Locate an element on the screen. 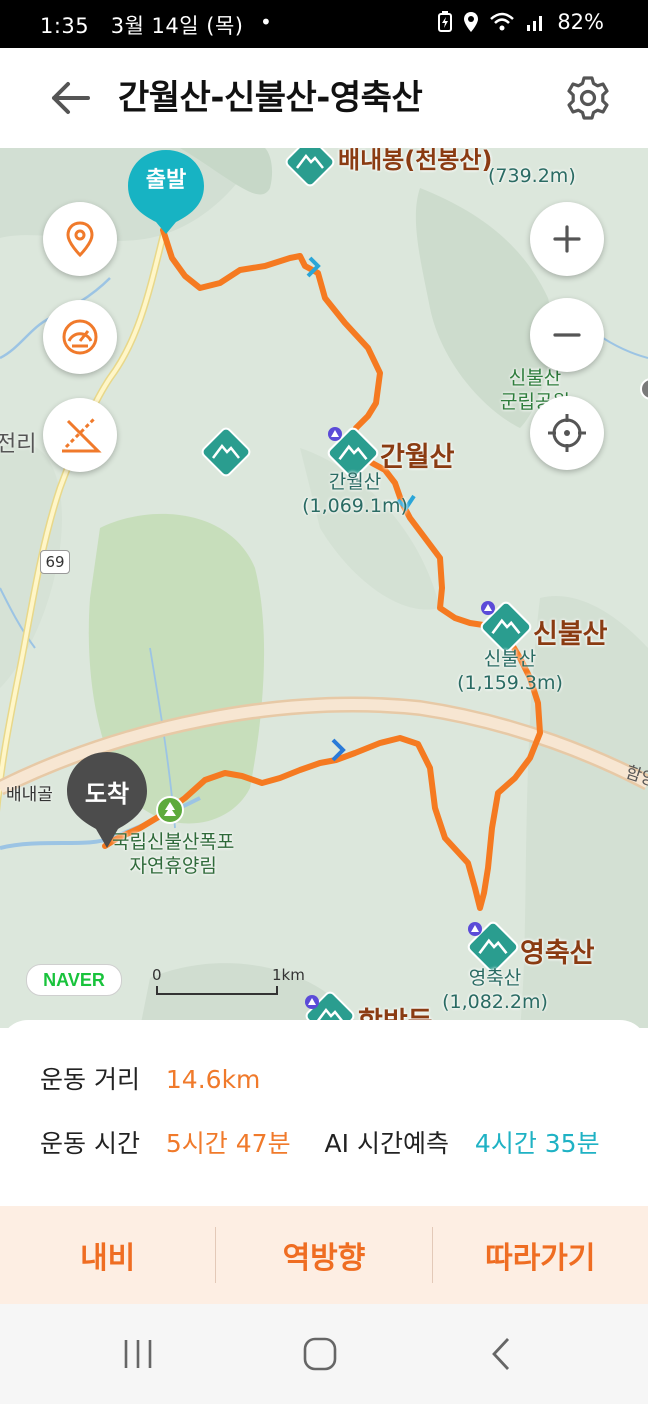 This screenshot has height=1404, width=648. peak-subname: 영축산 is located at coordinates (495, 978).